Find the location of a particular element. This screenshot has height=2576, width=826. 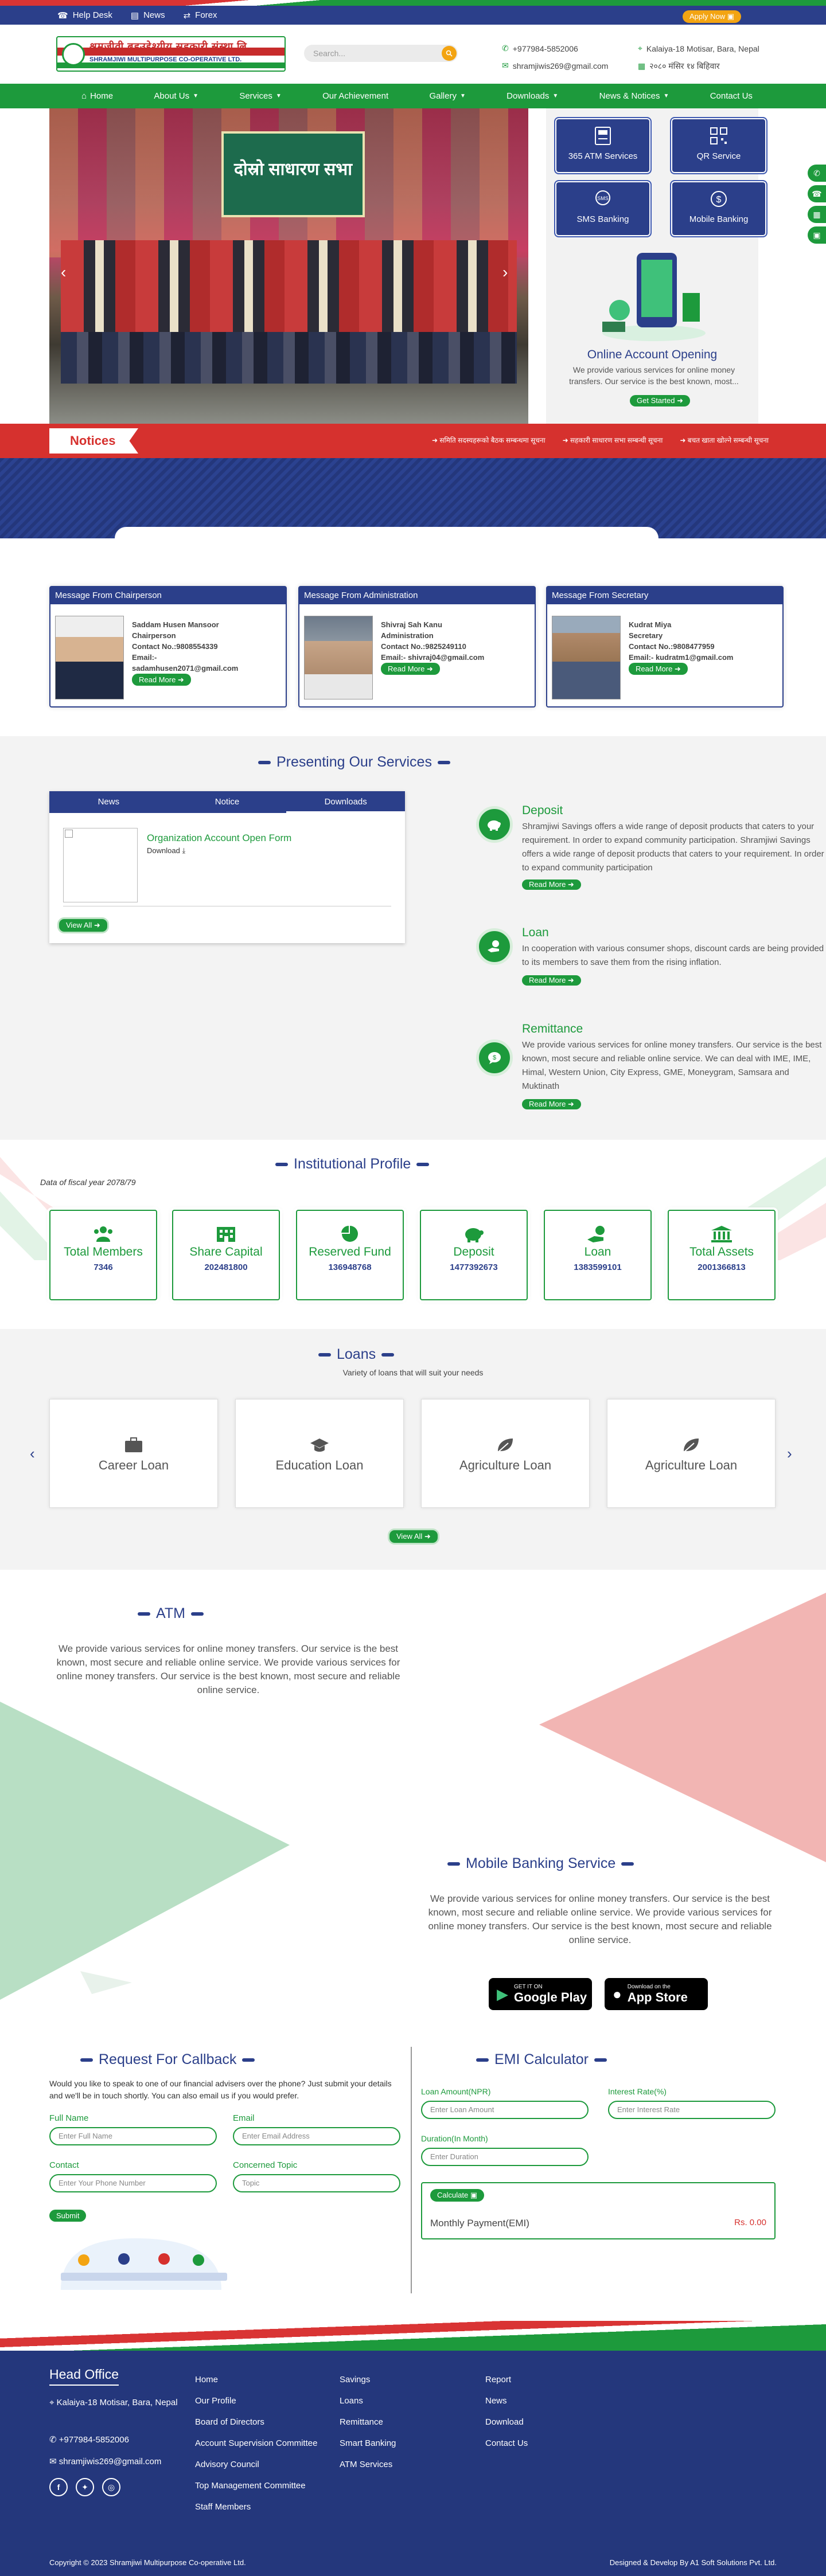

nav-item-6: News & Notices ▼ is located at coordinates (634, 96).